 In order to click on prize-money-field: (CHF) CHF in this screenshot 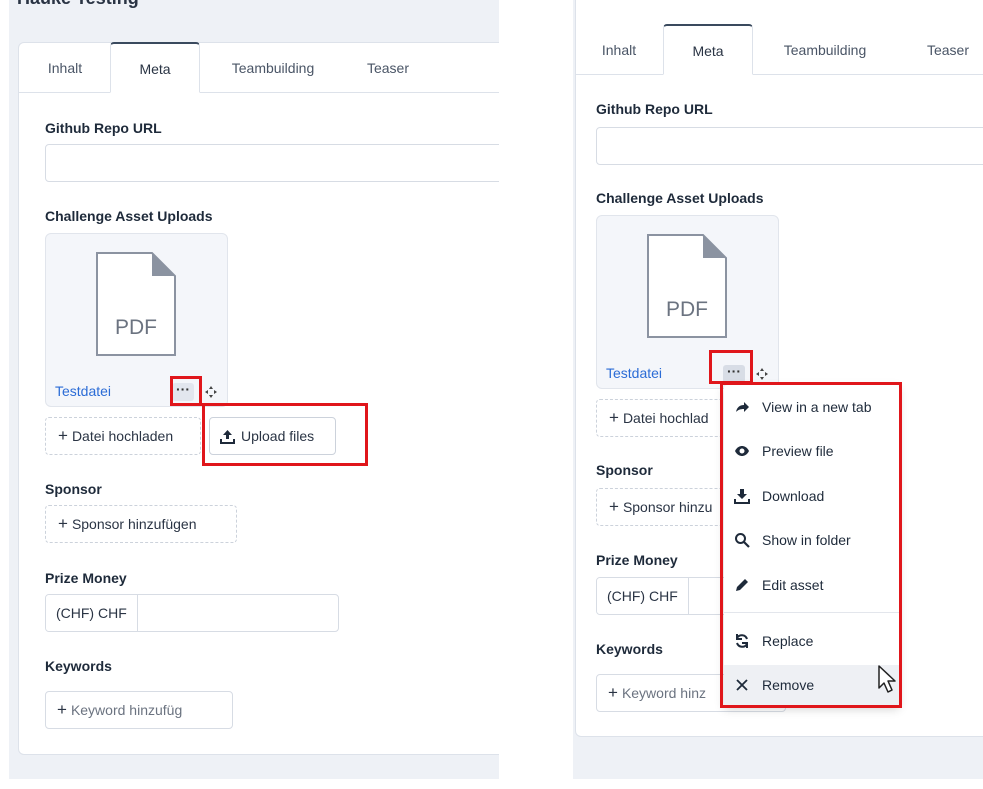, I will do `click(192, 613)`.